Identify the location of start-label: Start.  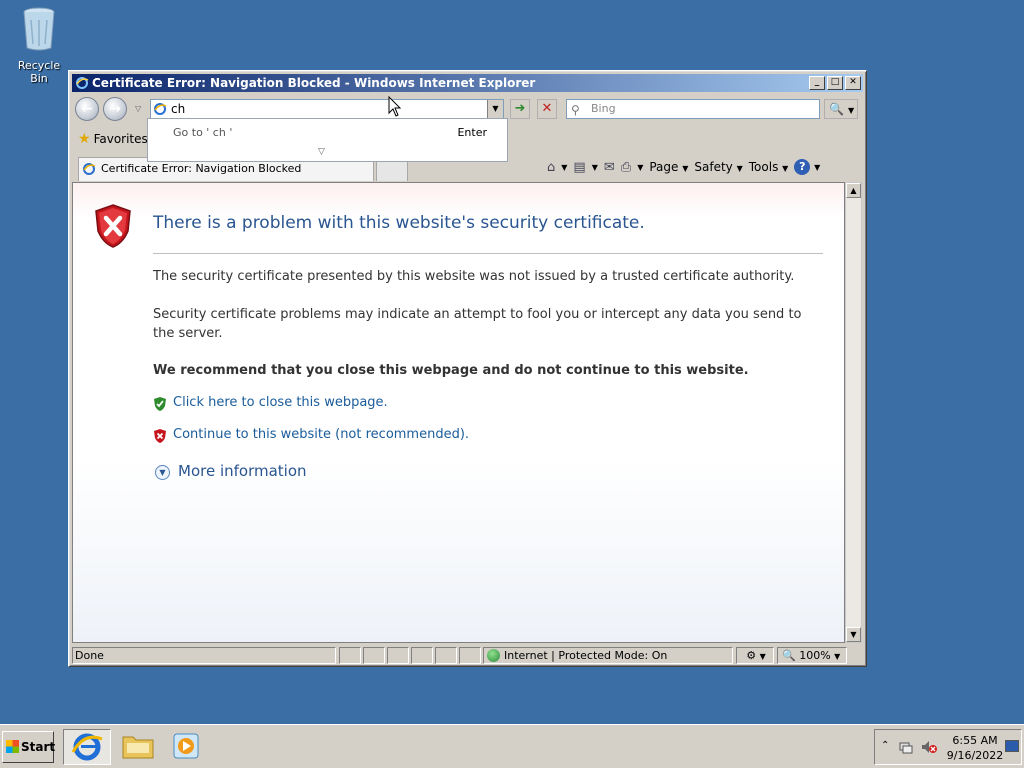
(38, 747).